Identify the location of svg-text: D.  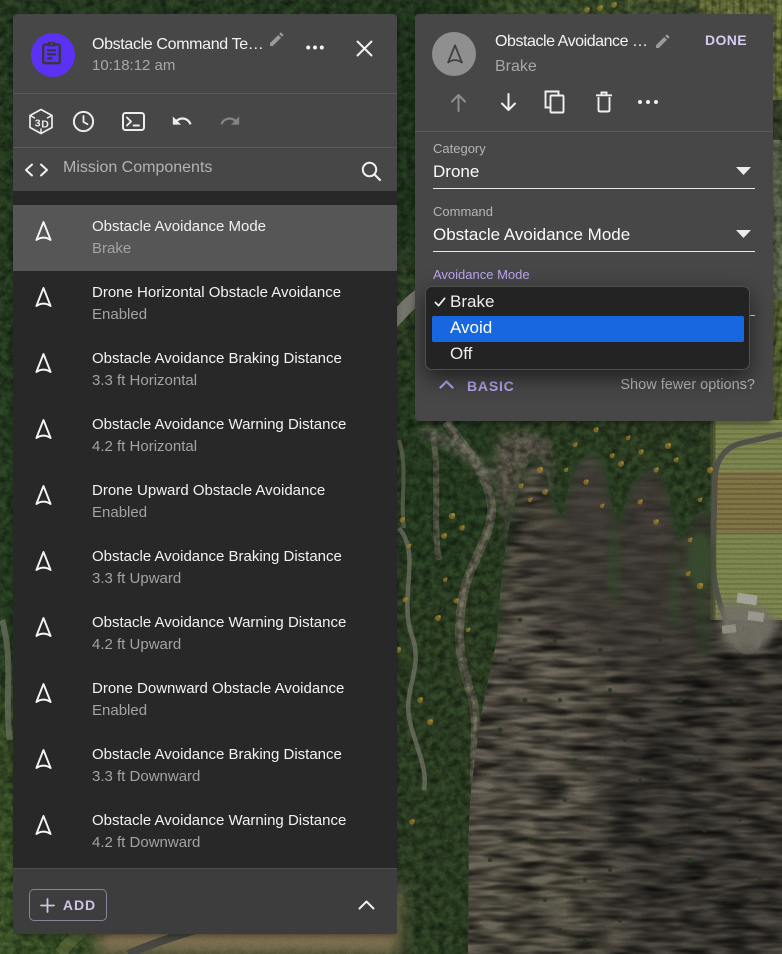
(45, 125).